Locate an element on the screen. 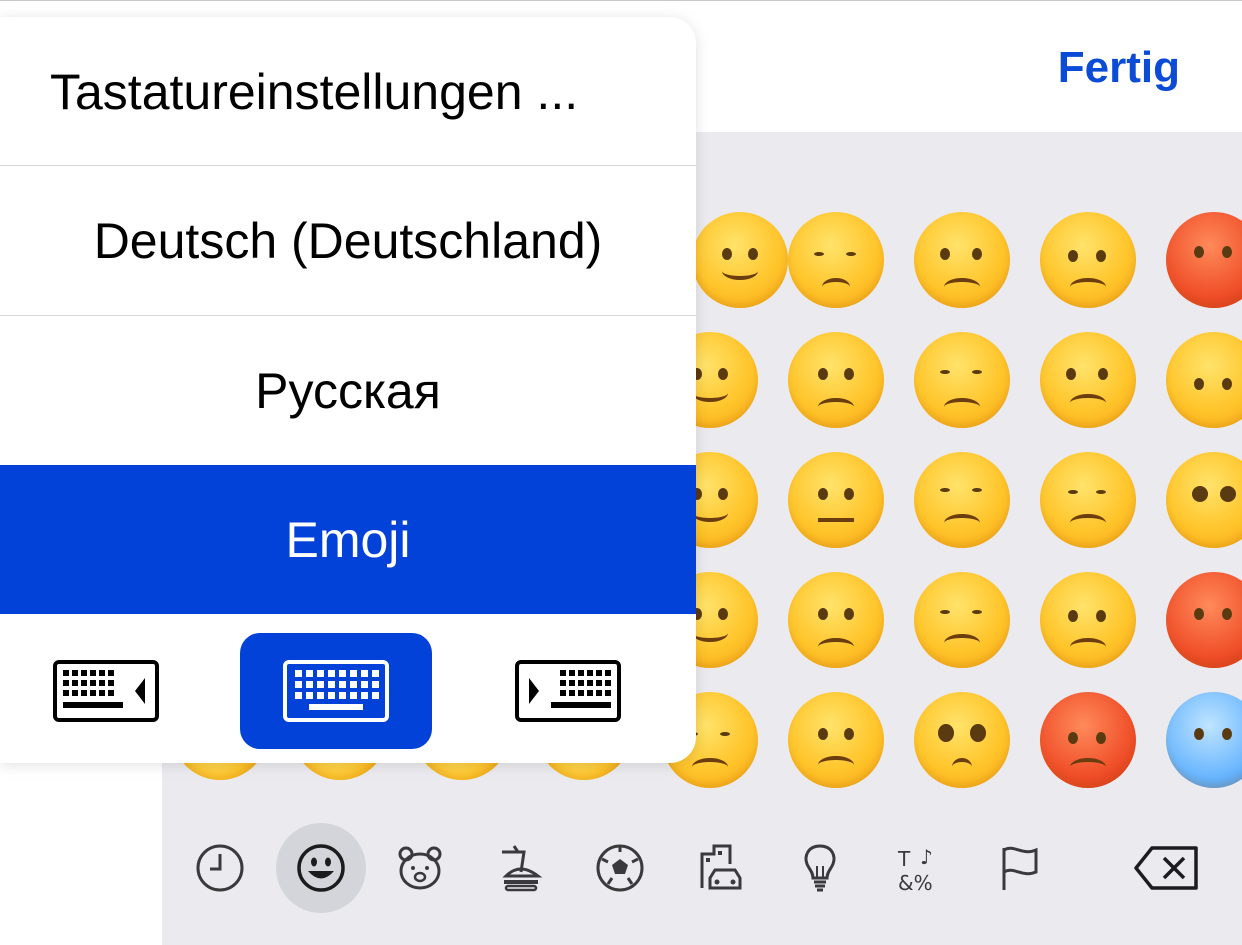 The image size is (1242, 945). category-recent is located at coordinates (220, 868).